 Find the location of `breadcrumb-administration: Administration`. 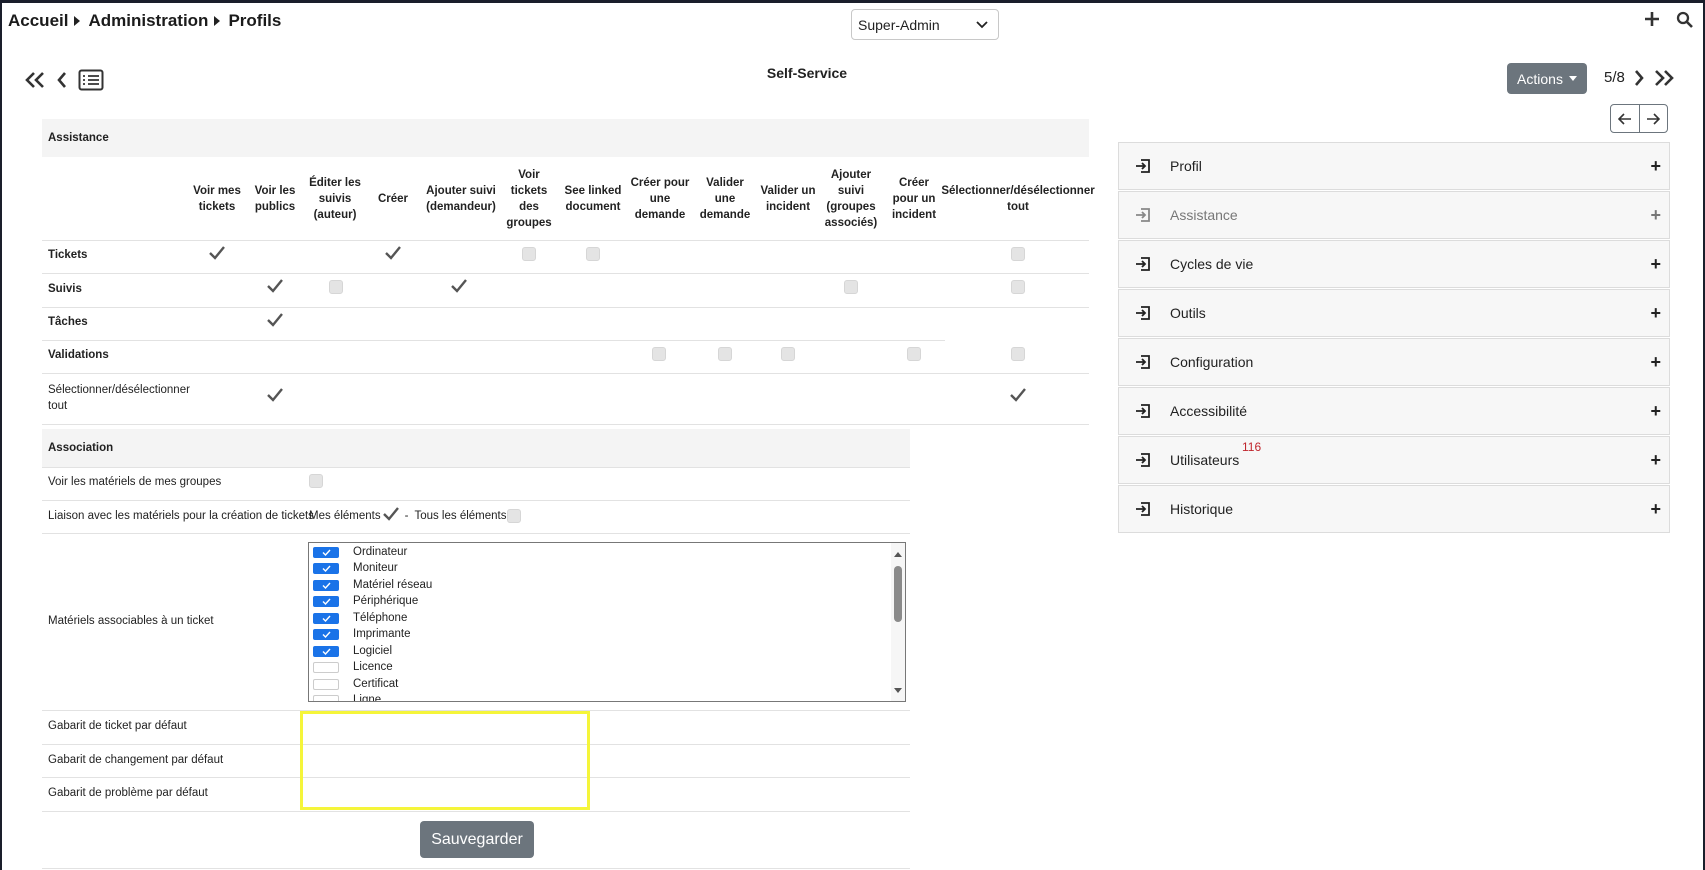

breadcrumb-administration: Administration is located at coordinates (148, 21).